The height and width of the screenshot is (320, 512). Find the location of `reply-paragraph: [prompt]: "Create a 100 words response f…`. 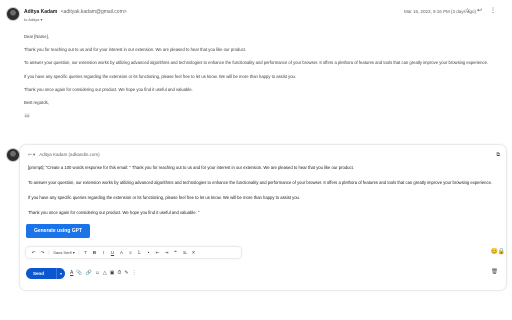

reply-paragraph: [prompt]: "Create a 100 words response f… is located at coordinates (191, 167).